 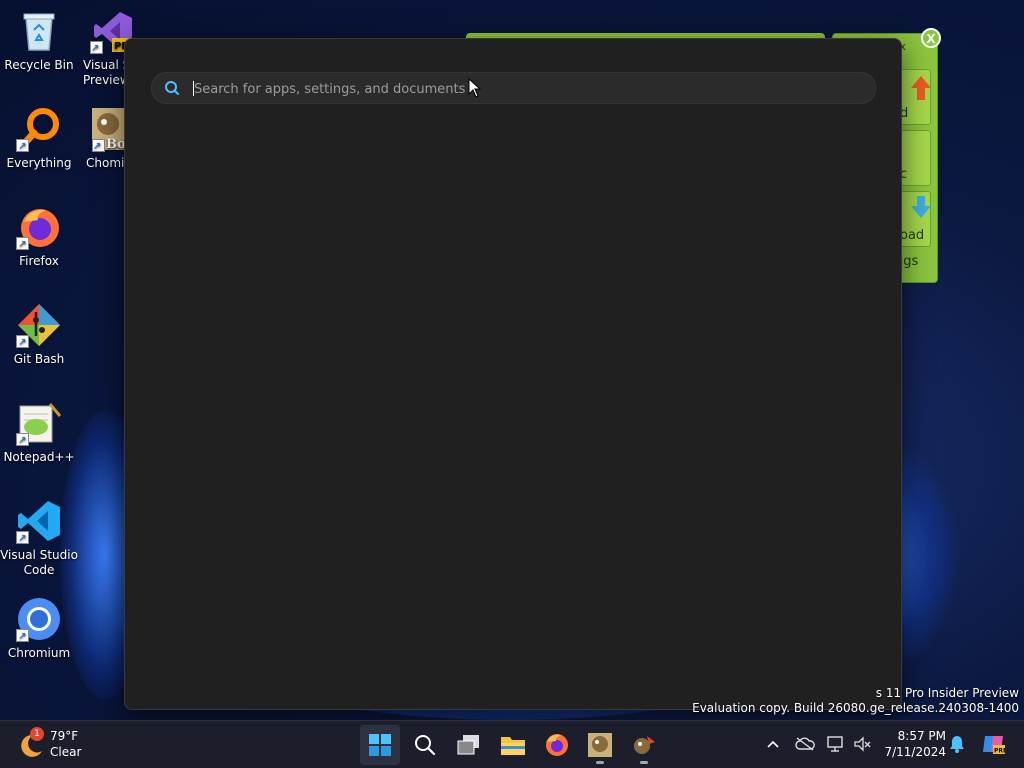 I want to click on desktop-icon-git-bash: ↗ Git Bash, so click(x=39, y=331).